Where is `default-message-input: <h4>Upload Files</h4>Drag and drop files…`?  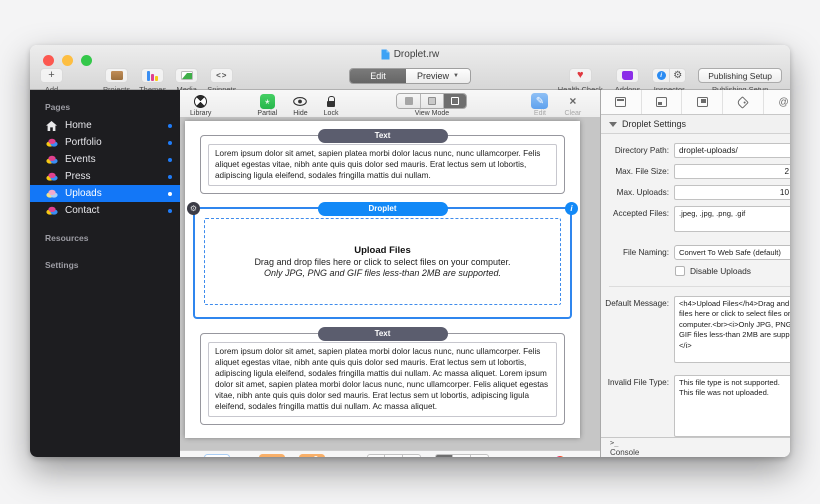 default-message-input: <h4>Upload Files</h4>Drag and drop files… is located at coordinates (732, 329).